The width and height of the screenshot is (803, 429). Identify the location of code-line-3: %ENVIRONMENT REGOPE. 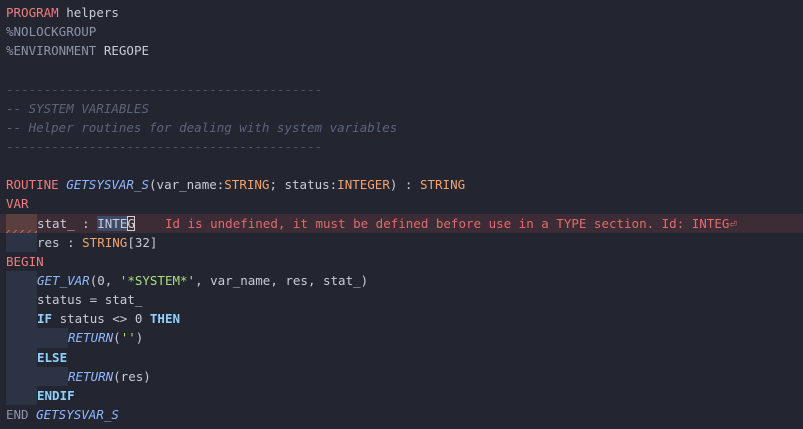
(401, 50).